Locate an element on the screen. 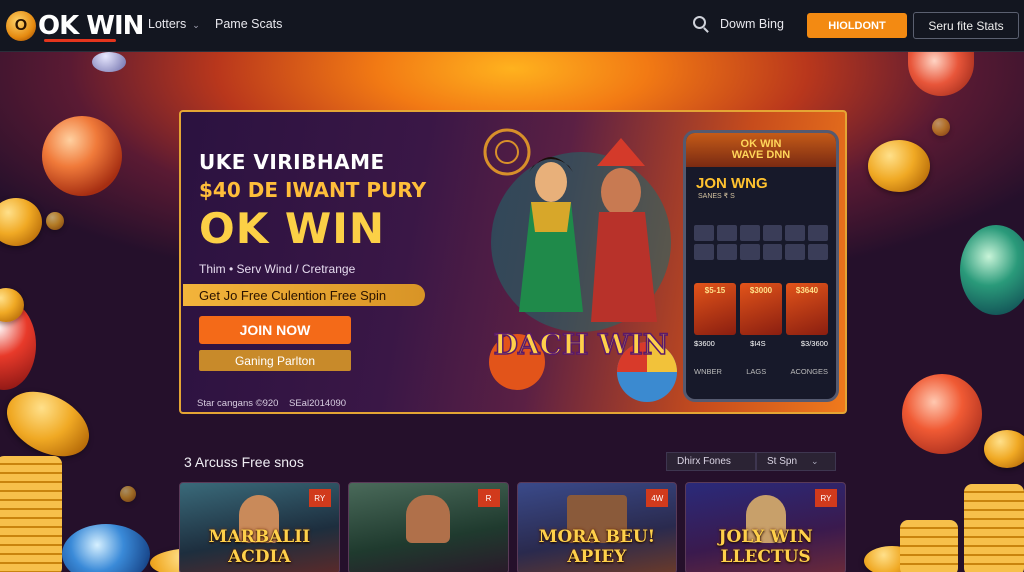  decor-ball-small-top is located at coordinates (109, 62).